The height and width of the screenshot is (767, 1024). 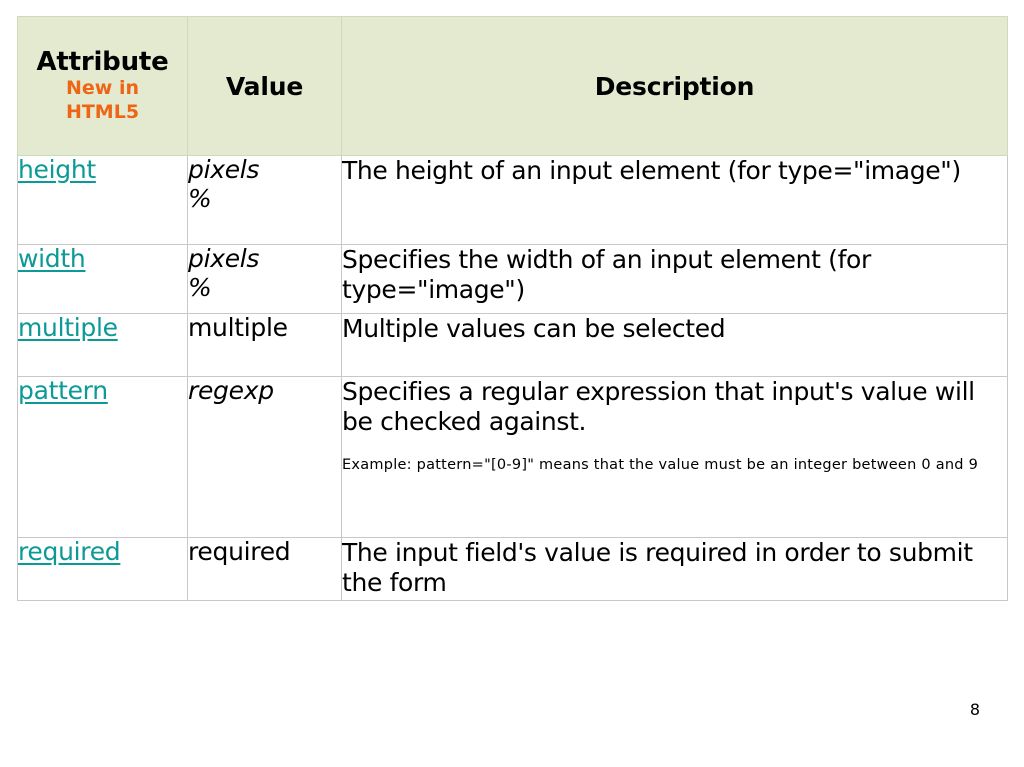 What do you see at coordinates (102, 62) in the screenshot?
I see `column-header-attribute-title: Attribute` at bounding box center [102, 62].